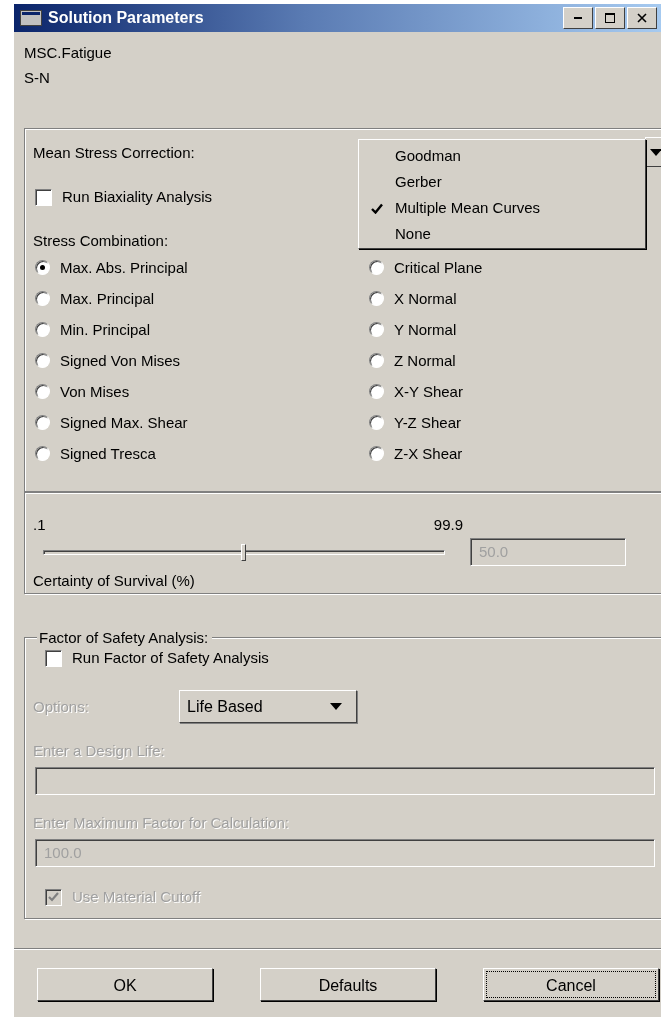 This screenshot has height=1017, width=661. Describe the element at coordinates (124, 267) in the screenshot. I see `radio-label: Max. Abs. Principal` at that location.